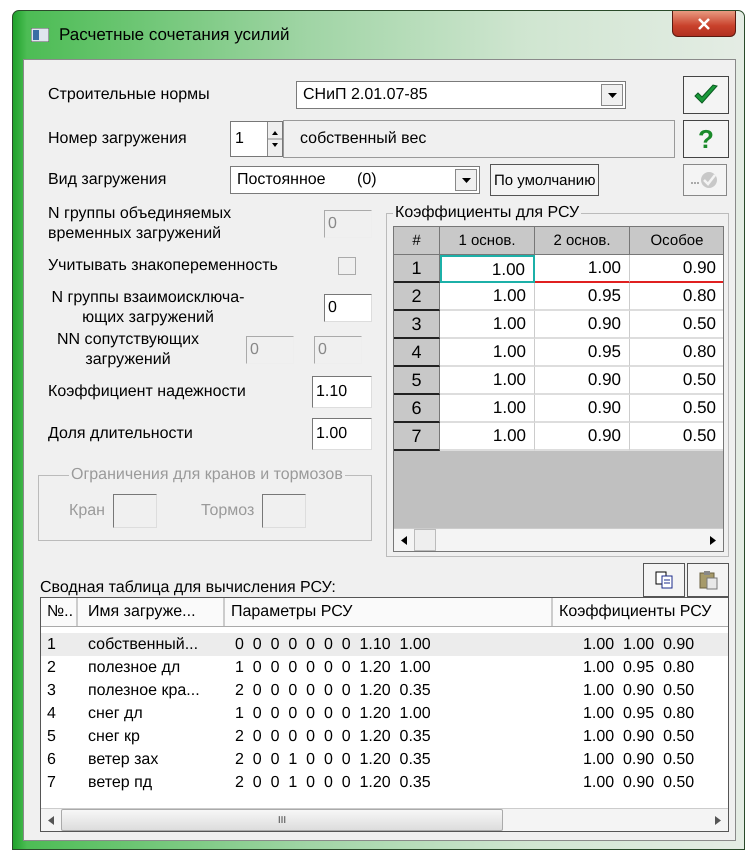  I want to click on table-row: 1 собственный... 0 0 0 0 0 0 0 1.10 1.00 1.00 1.00 0.90, so click(384, 644).